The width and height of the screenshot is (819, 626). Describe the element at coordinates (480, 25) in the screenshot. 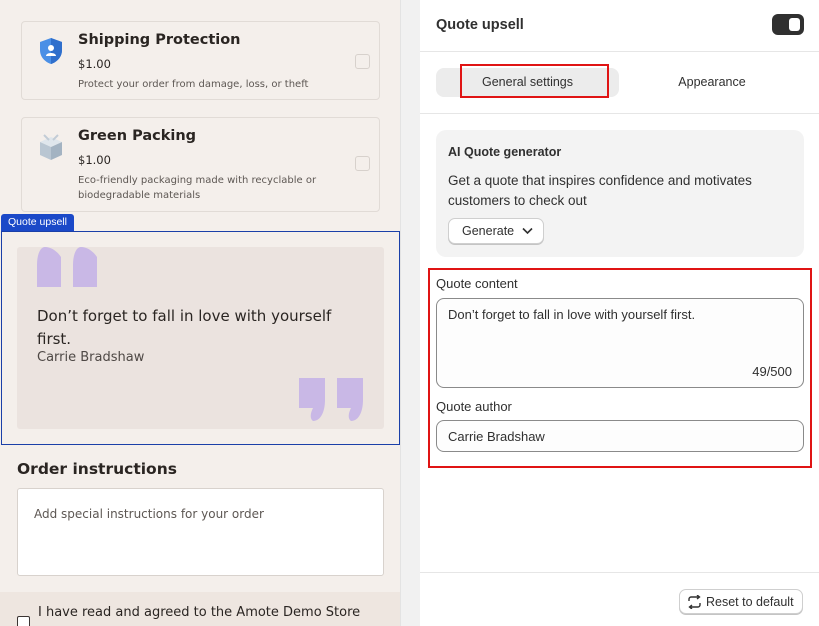

I see `panel-title: Quote upsell` at that location.